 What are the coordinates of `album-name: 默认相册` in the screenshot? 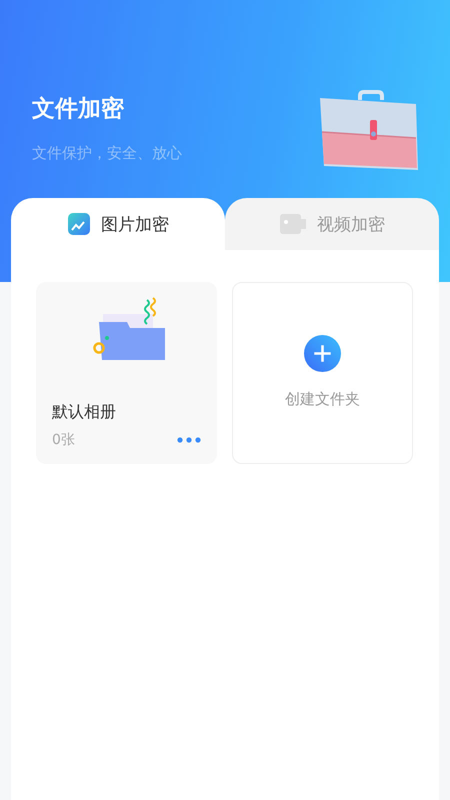 It's located at (84, 412).